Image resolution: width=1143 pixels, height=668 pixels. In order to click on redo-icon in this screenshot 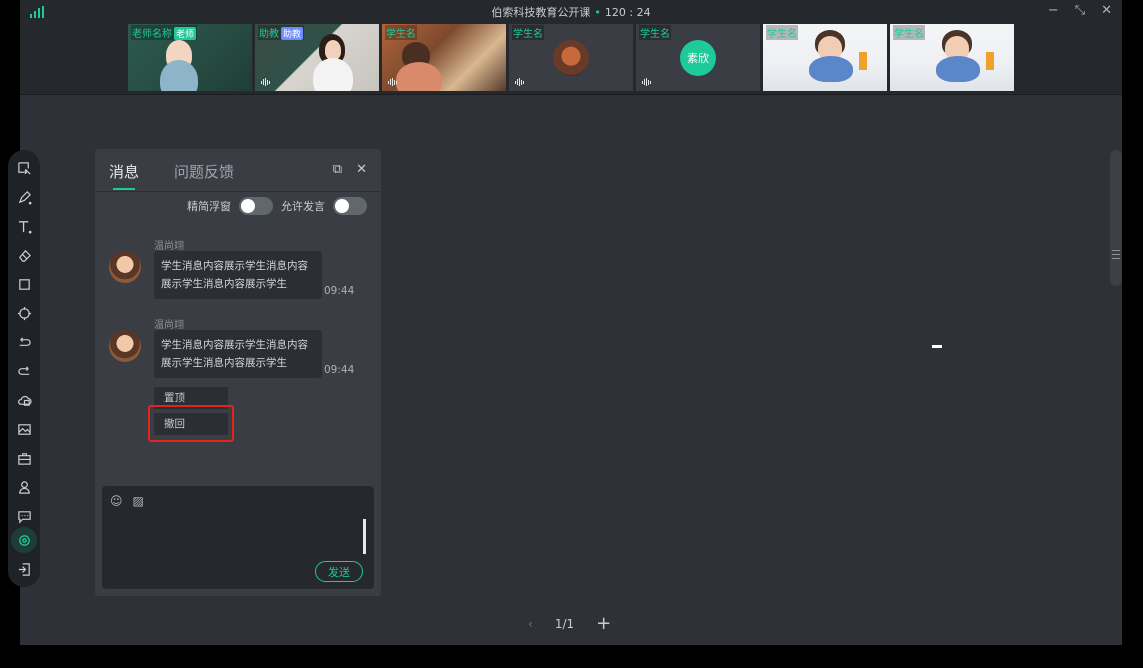, I will do `click(24, 371)`.